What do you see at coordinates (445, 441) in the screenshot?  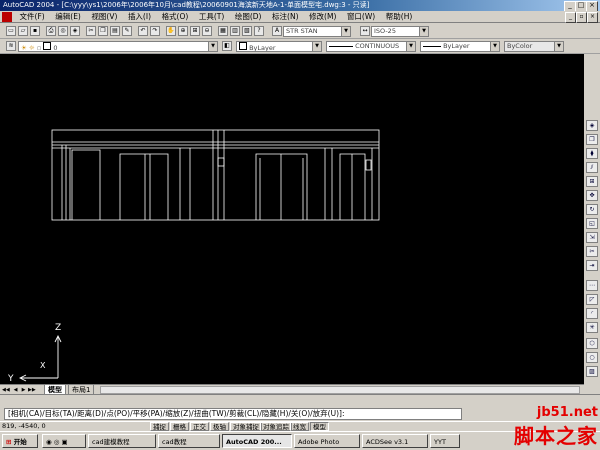 I see `task-yyt: YYT` at bounding box center [445, 441].